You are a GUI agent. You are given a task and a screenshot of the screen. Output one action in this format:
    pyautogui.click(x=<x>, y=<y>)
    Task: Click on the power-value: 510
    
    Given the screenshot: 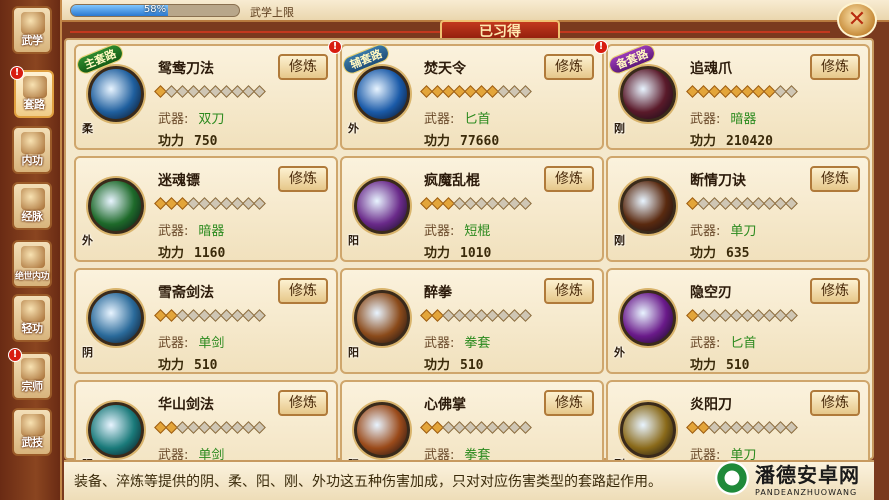 What is the action you would take?
    pyautogui.click(x=738, y=365)
    